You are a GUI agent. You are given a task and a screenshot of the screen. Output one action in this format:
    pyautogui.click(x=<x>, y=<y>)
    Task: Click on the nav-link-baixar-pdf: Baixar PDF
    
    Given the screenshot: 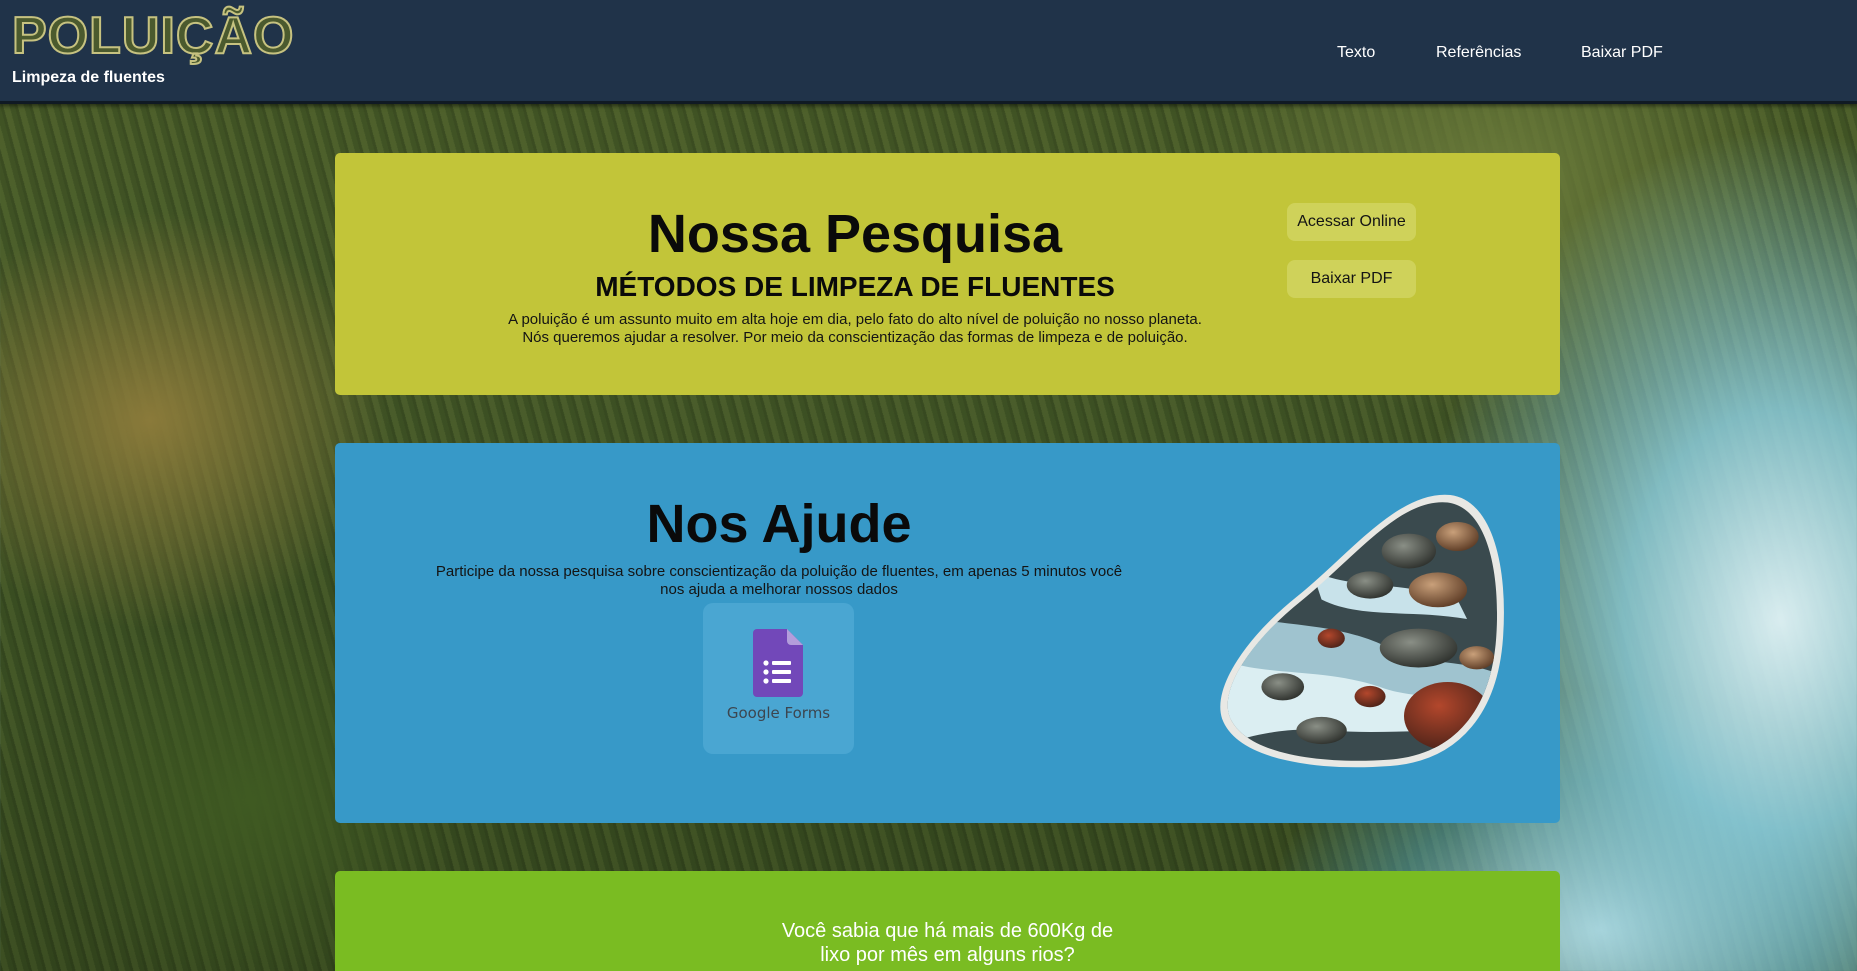 What is the action you would take?
    pyautogui.click(x=1622, y=53)
    